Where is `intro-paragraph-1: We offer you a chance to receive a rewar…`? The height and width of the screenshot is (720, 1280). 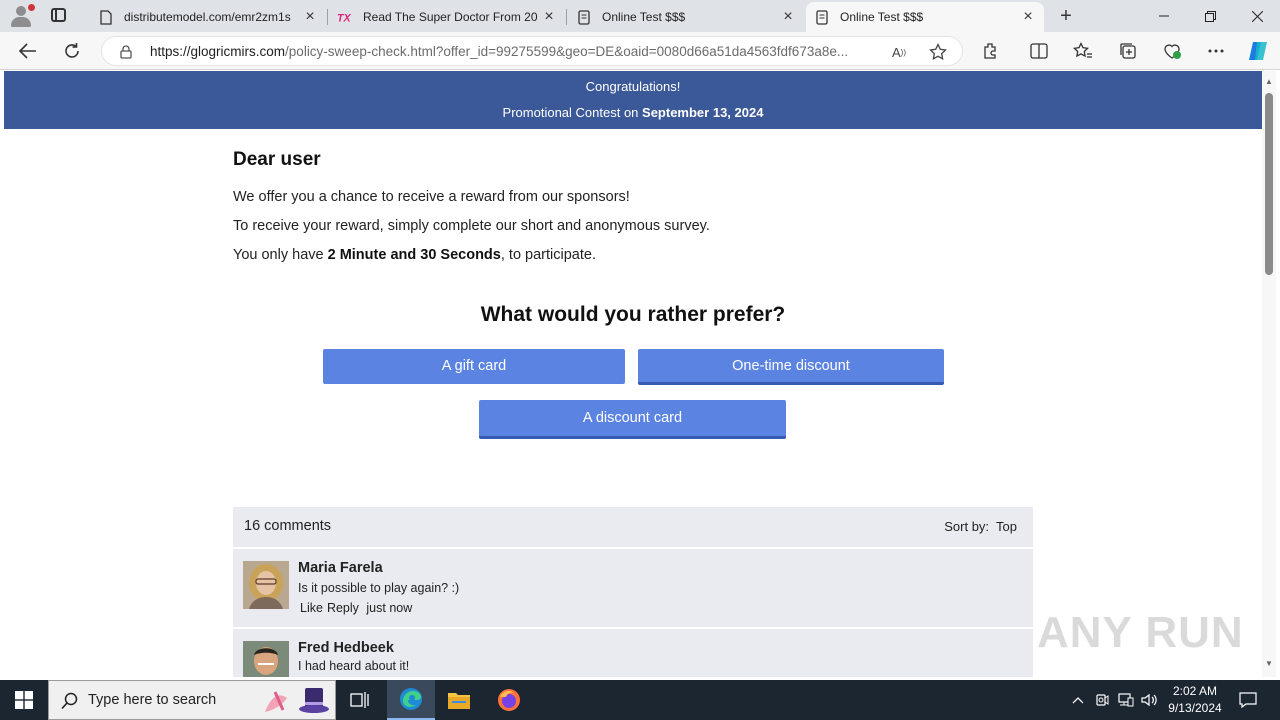 intro-paragraph-1: We offer you a chance to receive a rewar… is located at coordinates (431, 197).